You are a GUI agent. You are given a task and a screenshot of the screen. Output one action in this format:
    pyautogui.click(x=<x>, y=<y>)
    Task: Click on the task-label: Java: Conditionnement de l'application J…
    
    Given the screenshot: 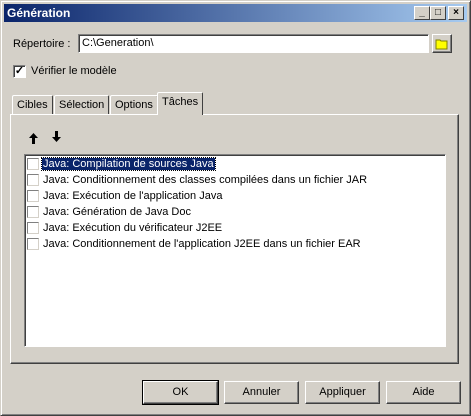 What is the action you would take?
    pyautogui.click(x=202, y=244)
    